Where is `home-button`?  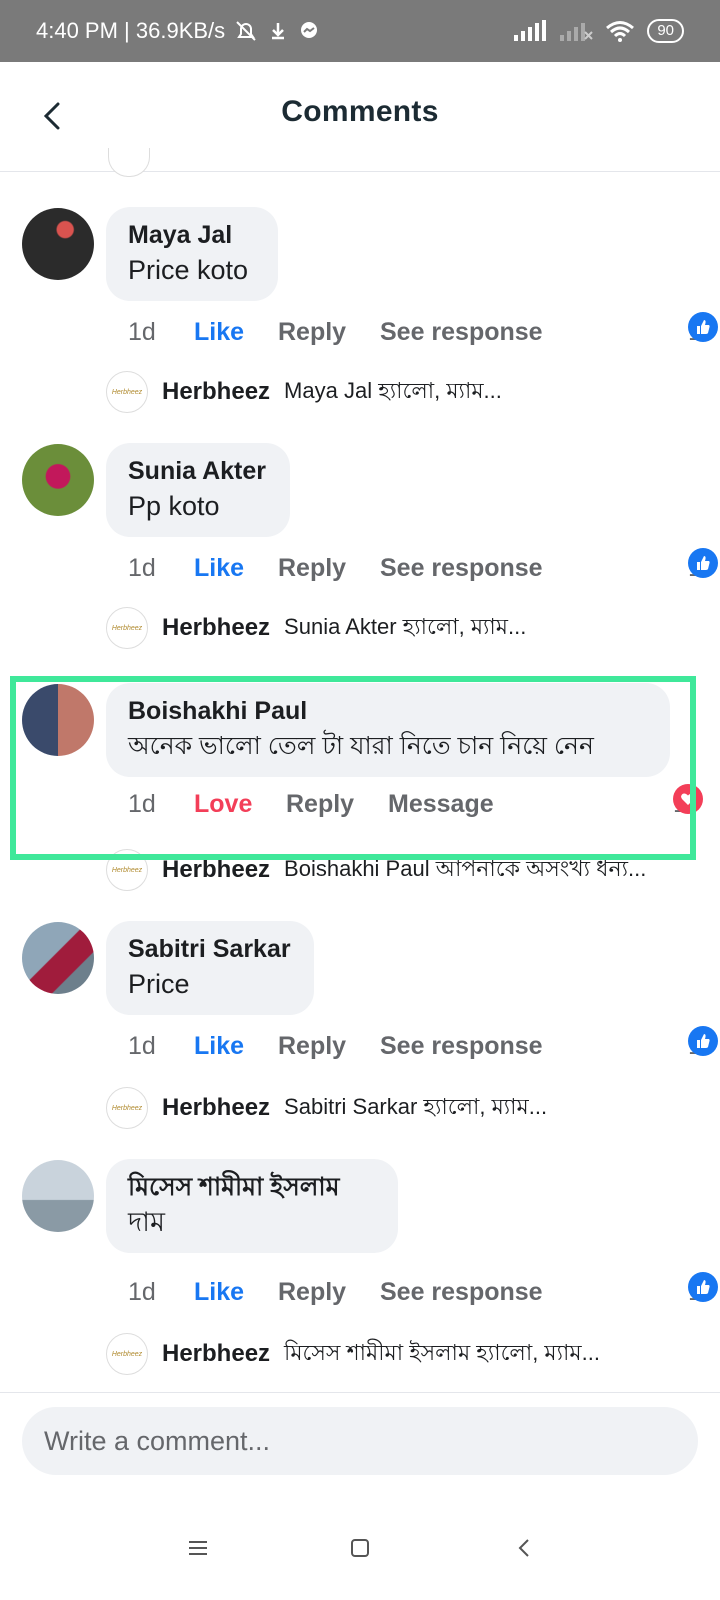
home-button is located at coordinates (360, 1548).